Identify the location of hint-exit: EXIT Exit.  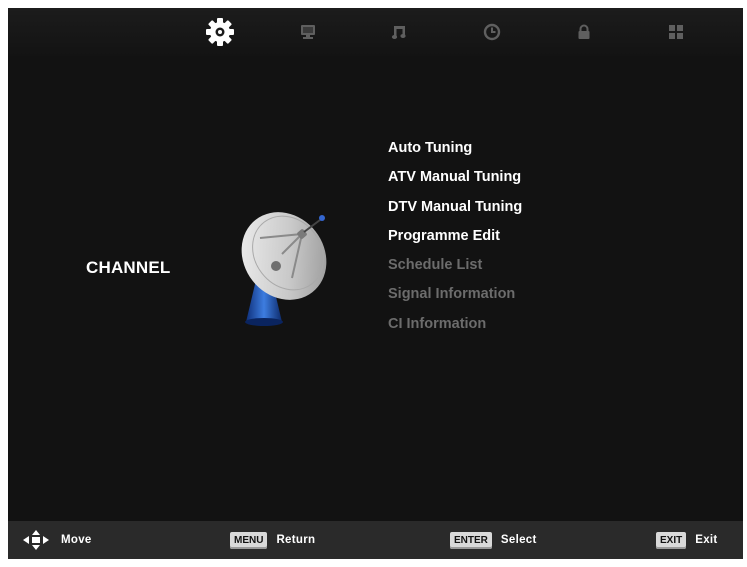
(687, 540).